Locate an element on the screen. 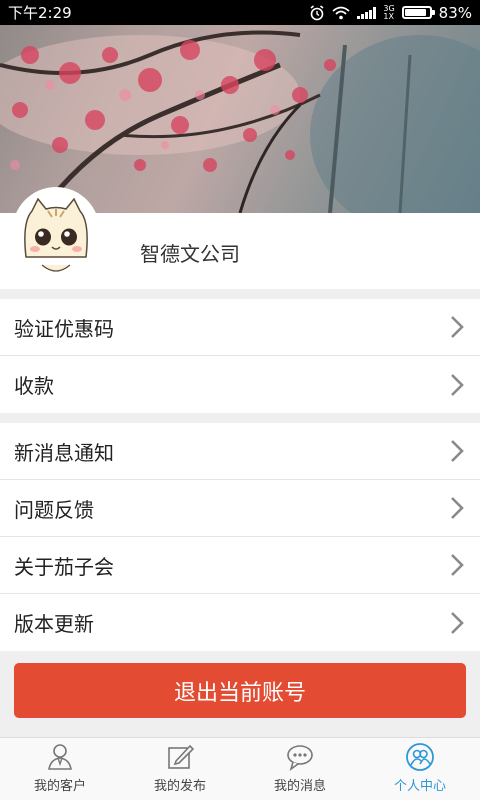 Image resolution: width=480 pixels, height=800 pixels. tab-label: 我的消息 is located at coordinates (299, 786).